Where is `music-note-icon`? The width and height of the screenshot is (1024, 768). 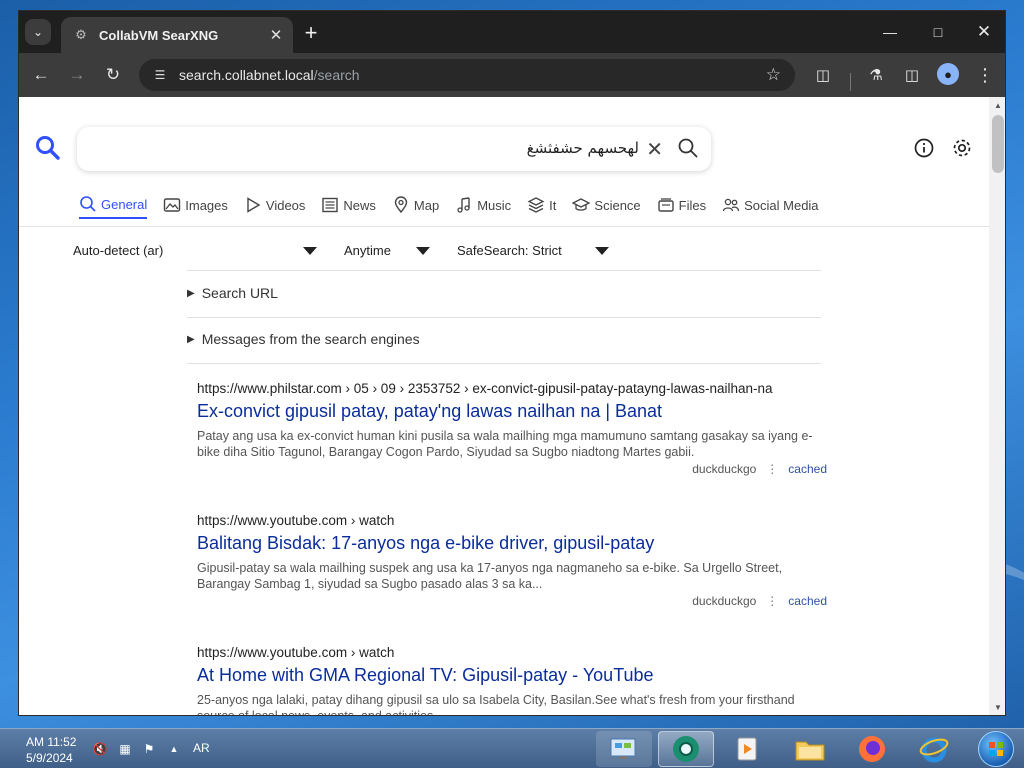 music-note-icon is located at coordinates (463, 205).